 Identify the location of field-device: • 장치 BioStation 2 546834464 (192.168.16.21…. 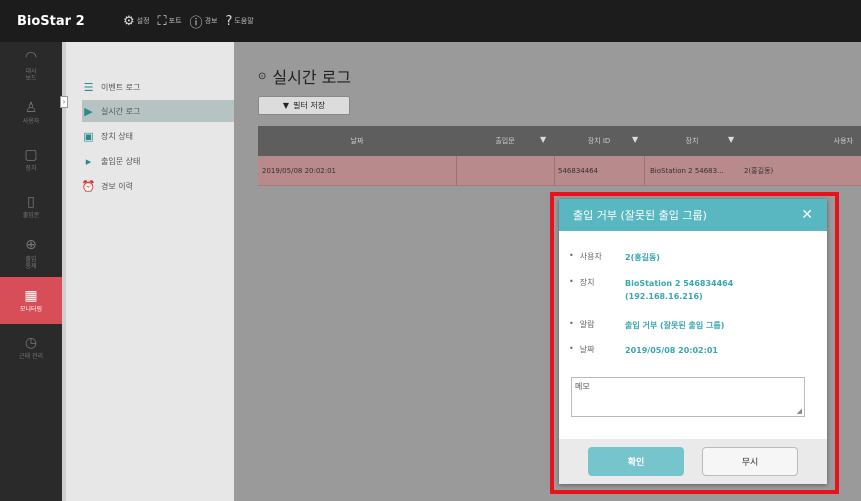
(651, 290).